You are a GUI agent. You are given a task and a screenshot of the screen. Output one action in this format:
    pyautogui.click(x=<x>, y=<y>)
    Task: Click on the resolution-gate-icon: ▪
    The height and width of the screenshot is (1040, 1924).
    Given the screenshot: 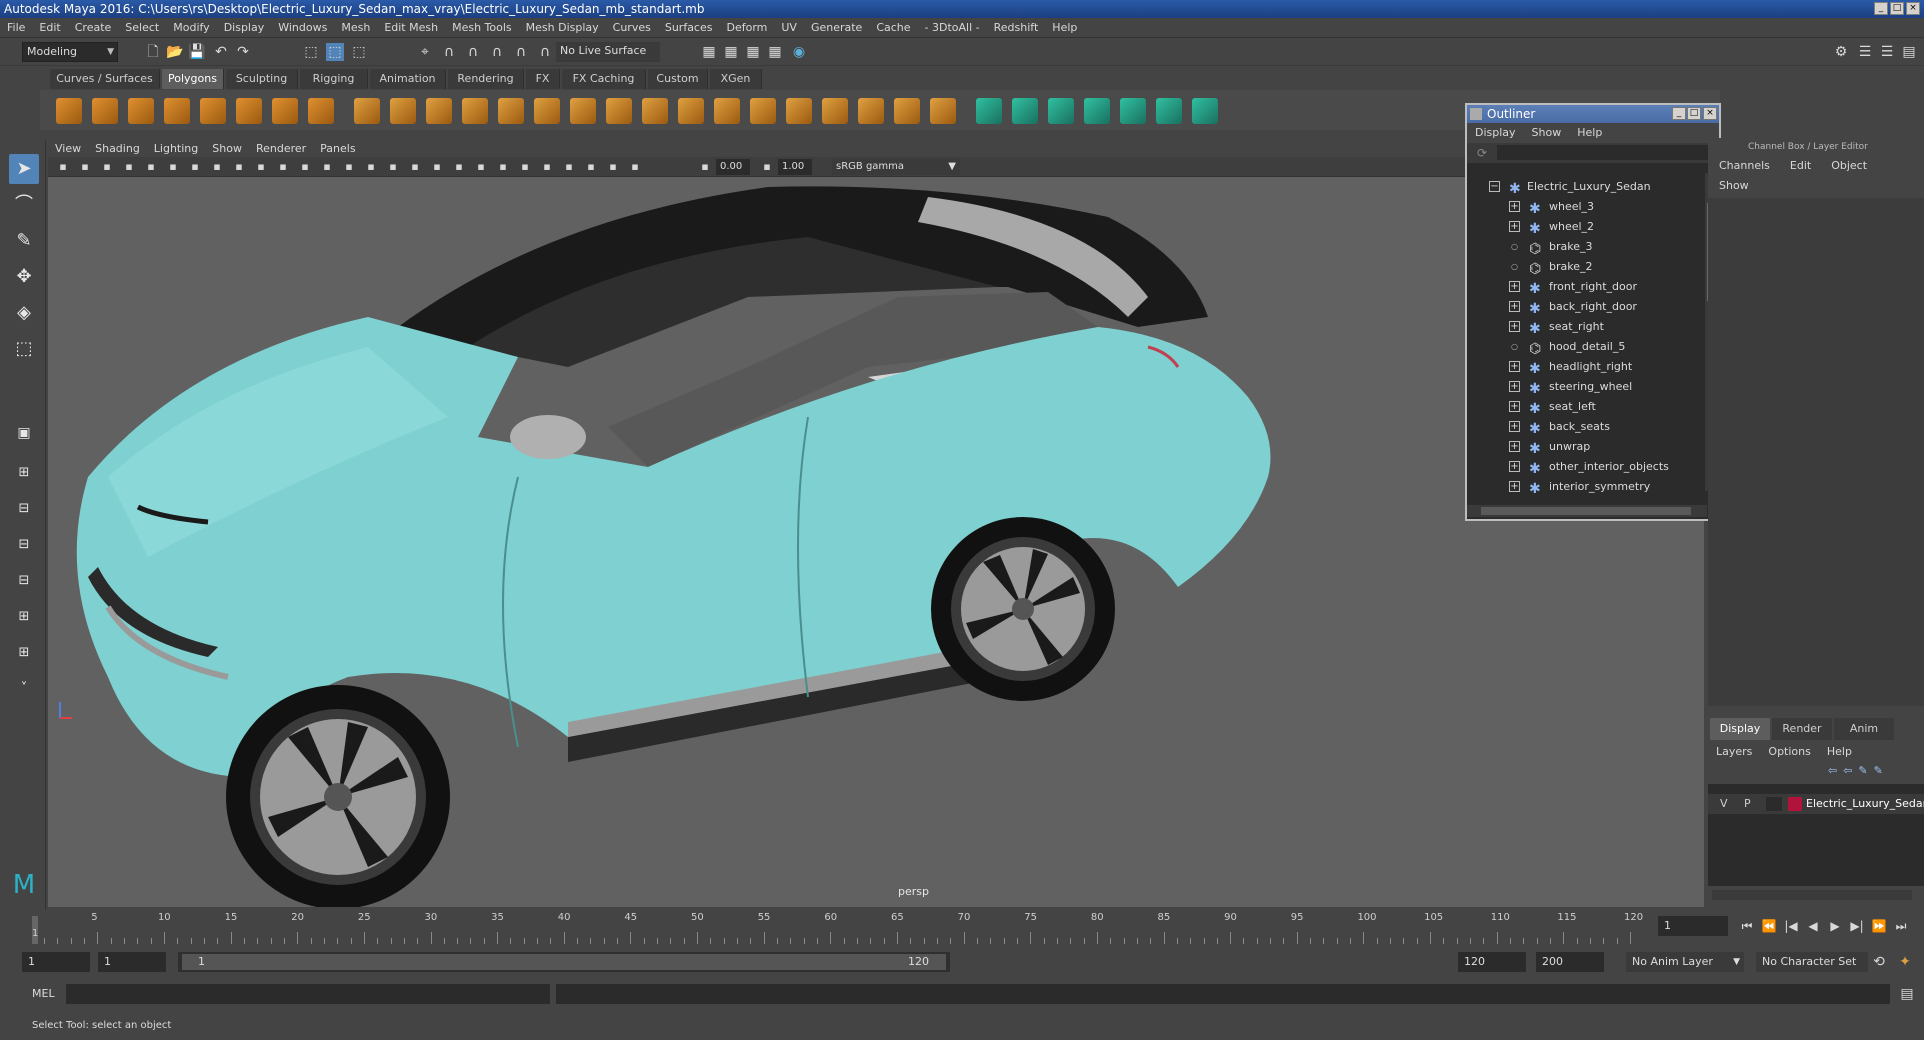 What is the action you would take?
    pyautogui.click(x=217, y=167)
    